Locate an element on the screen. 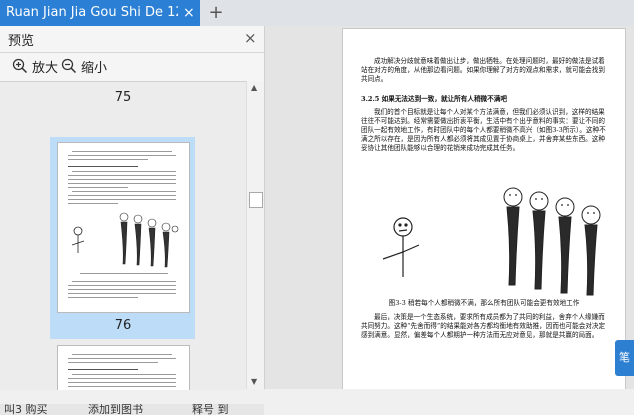 The height and width of the screenshot is (415, 634). bottom-label-add: 添加到图书 is located at coordinates (115, 409).